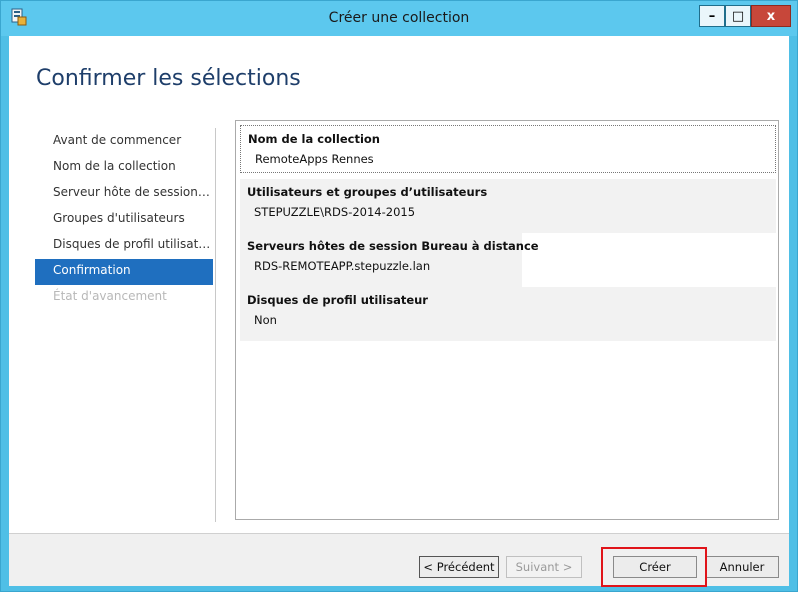  I want to click on section-value: STEPUZZLE\RDS-2014-2015, so click(335, 212).